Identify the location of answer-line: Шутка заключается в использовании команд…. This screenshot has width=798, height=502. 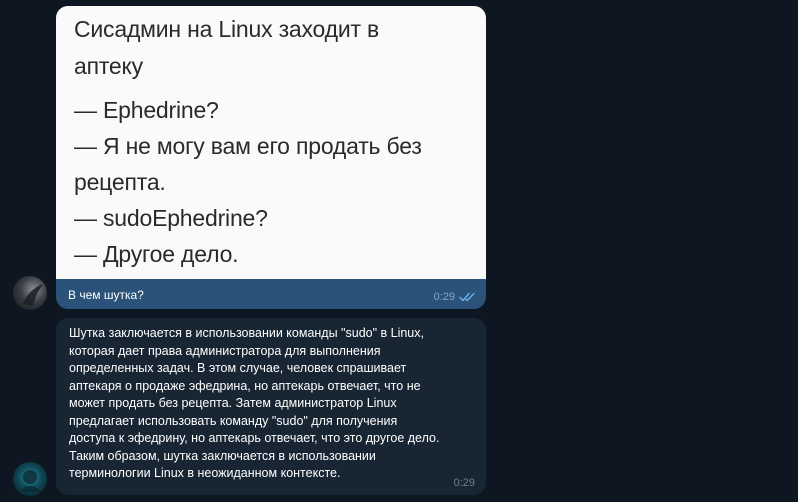
(246, 333).